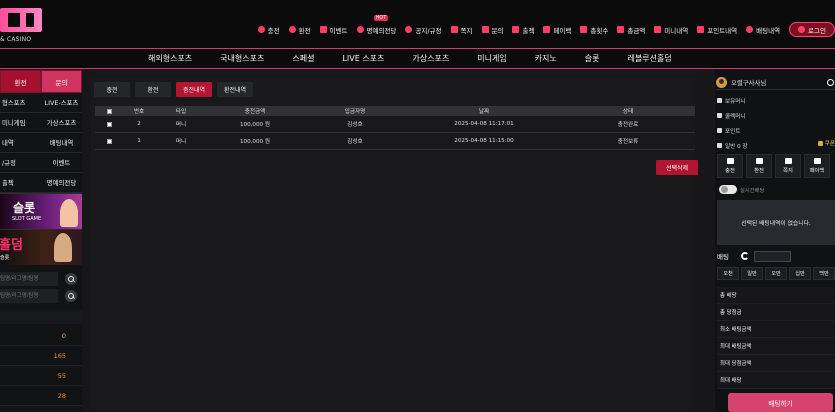 The height and width of the screenshot is (412, 835). What do you see at coordinates (547, 29) in the screenshot?
I see `payback-icon` at bounding box center [547, 29].